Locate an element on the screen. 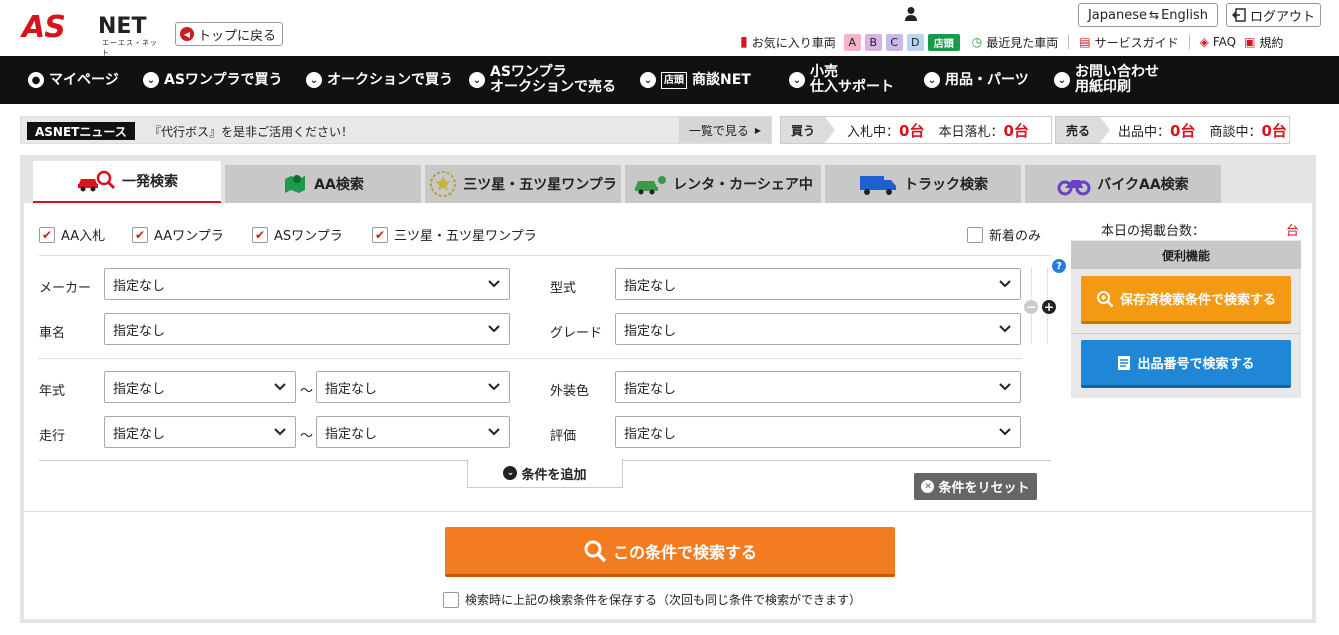 The width and height of the screenshot is (1339, 635). news-more-button: 一覧で見る ▶ is located at coordinates (725, 130).